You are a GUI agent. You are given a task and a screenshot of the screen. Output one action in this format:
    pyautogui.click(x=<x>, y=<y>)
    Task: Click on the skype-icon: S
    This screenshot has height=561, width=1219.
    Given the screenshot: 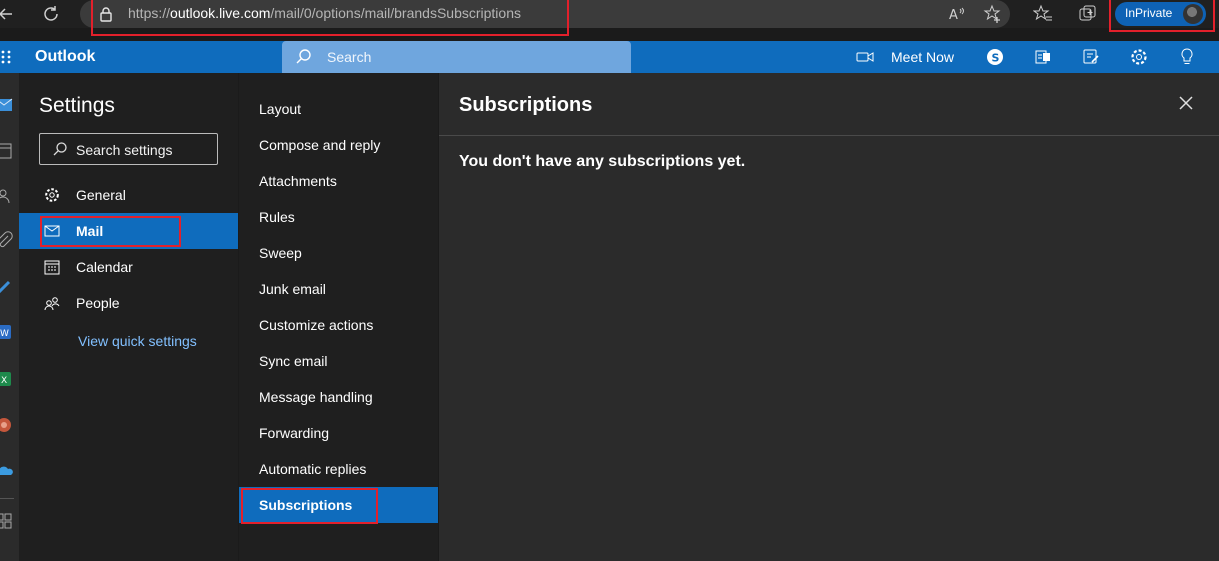 What is the action you would take?
    pyautogui.click(x=995, y=57)
    